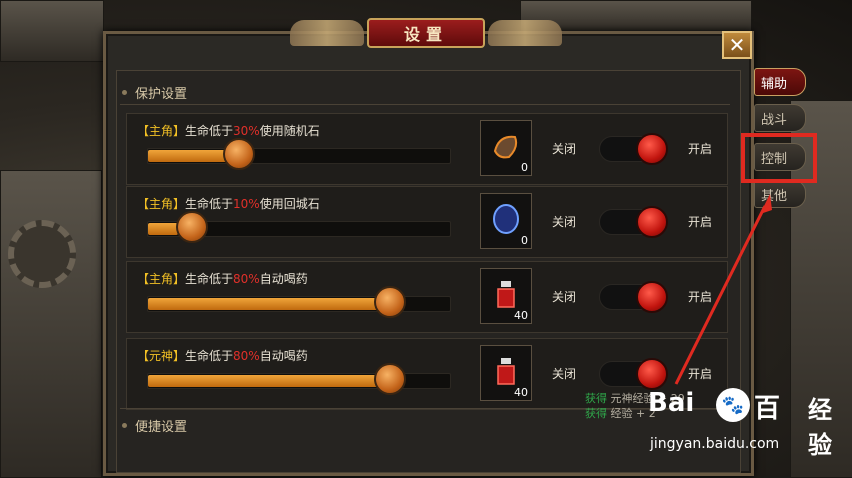  I want to click on baidu-watermark: Bai 🐾 百 经验 jingyan.baidu.com, so click(740, 423).